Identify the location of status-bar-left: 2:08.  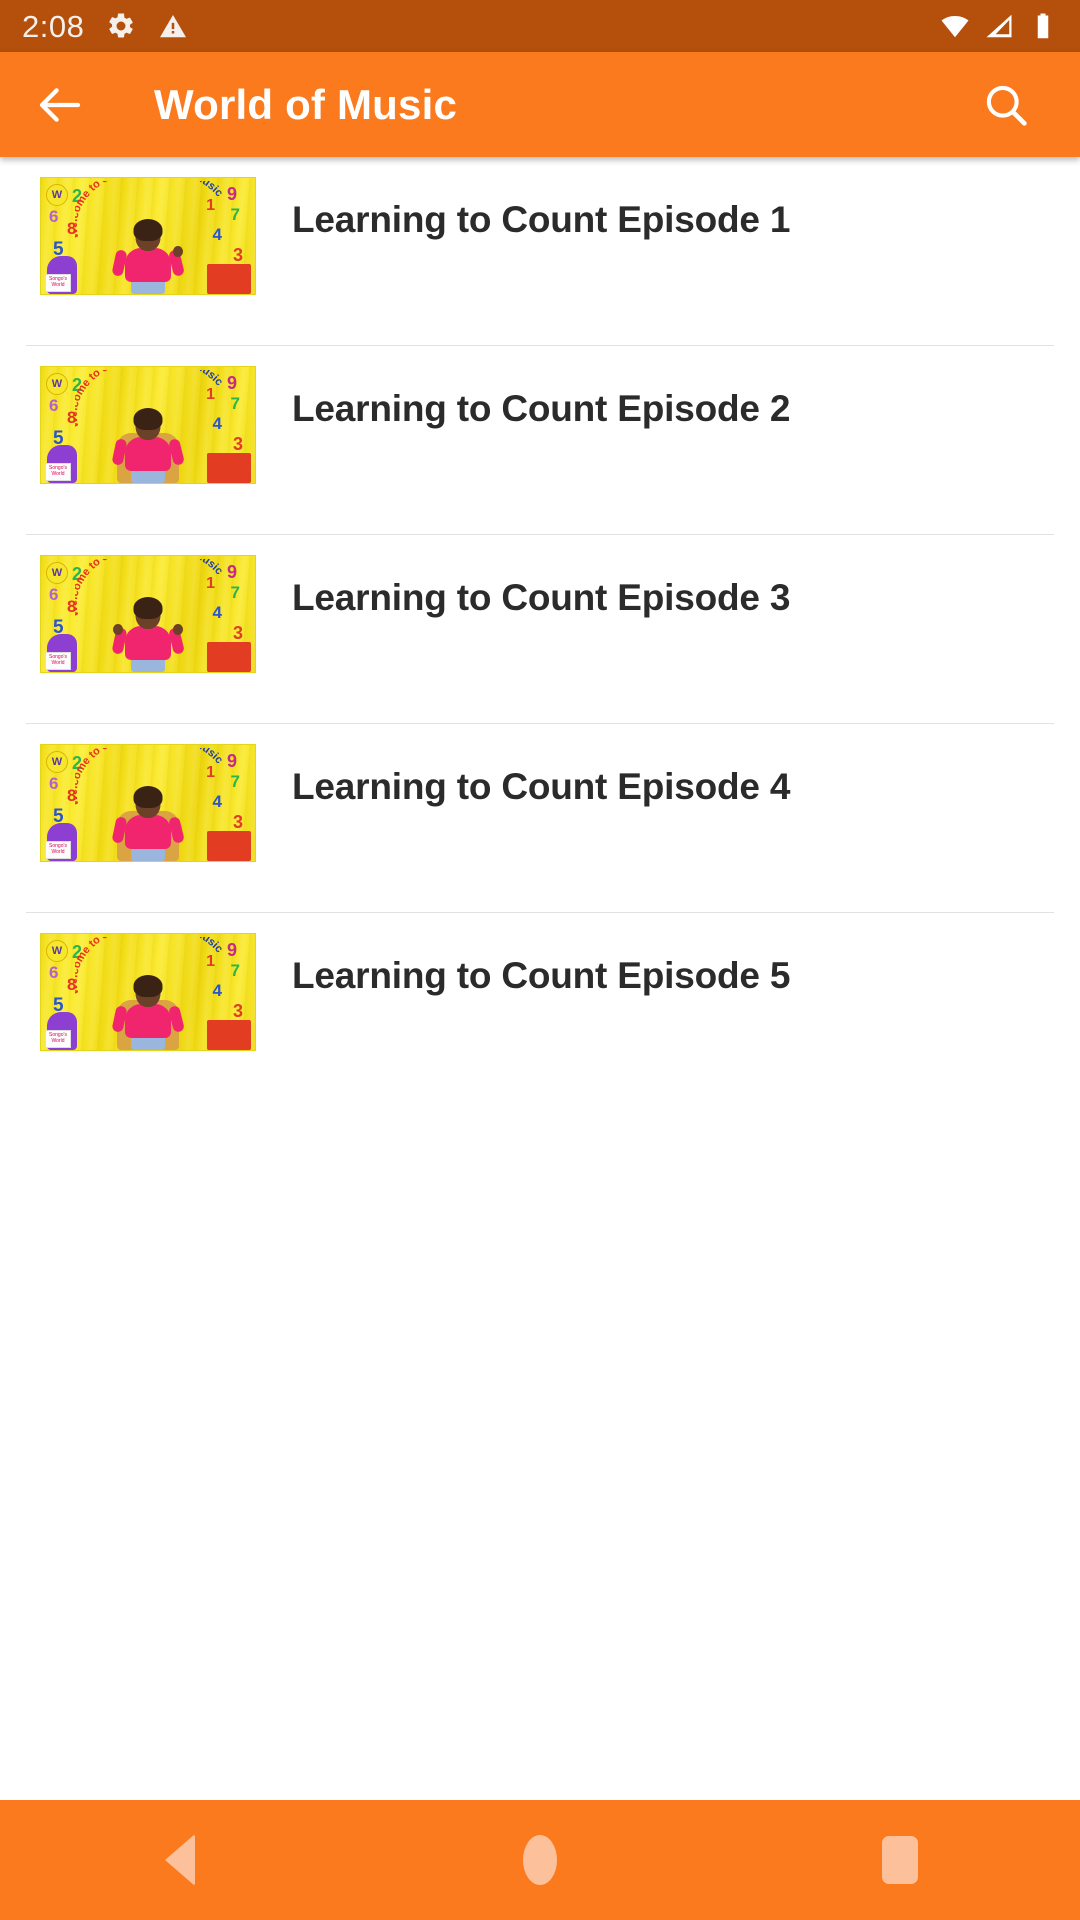
(481, 26).